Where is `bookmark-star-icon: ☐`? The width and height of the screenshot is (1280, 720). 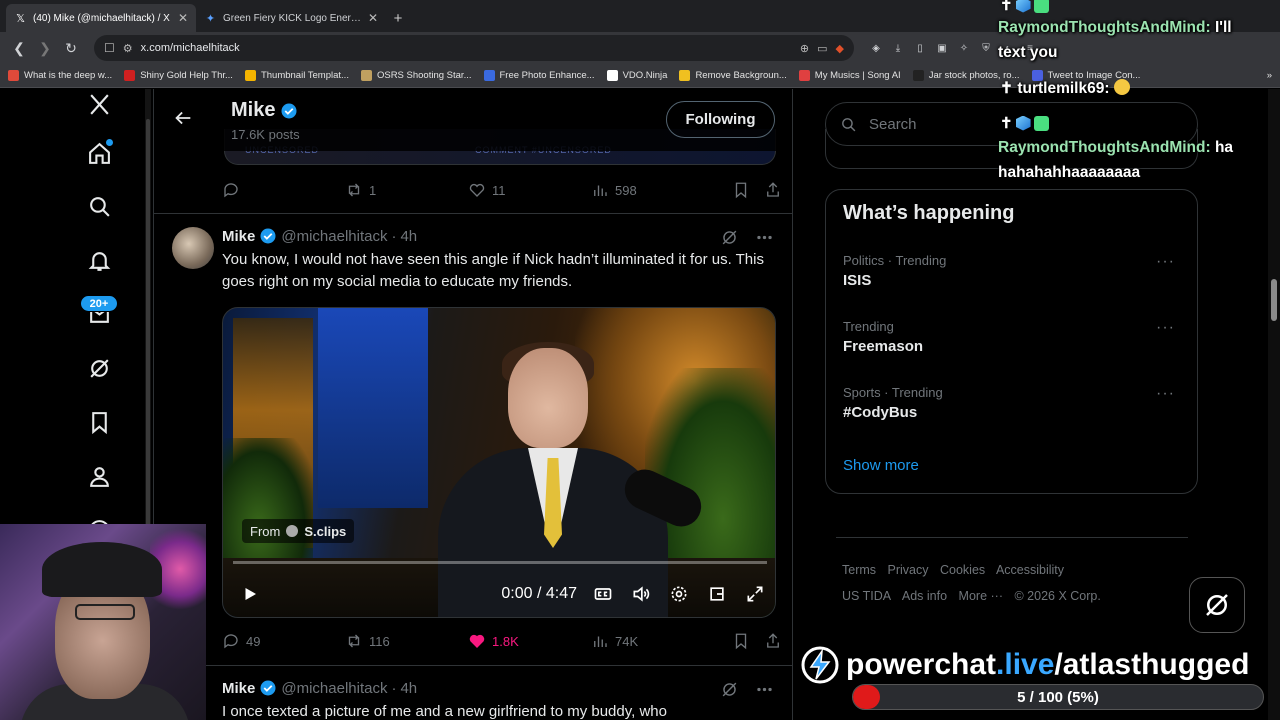 bookmark-star-icon: ☐ is located at coordinates (109, 48).